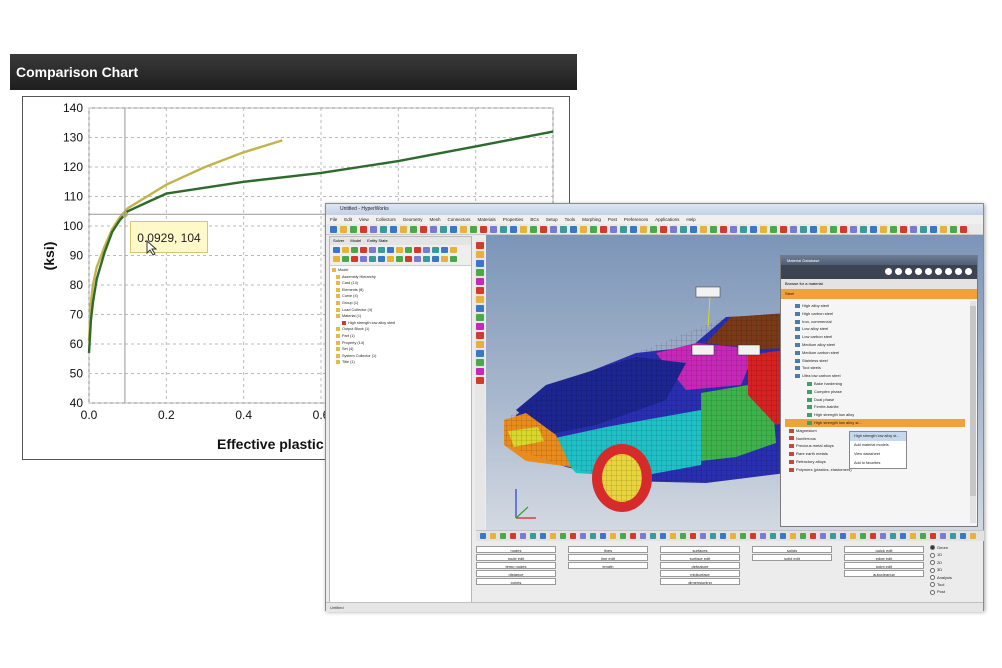  I want to click on tree-item: Material (1), so click(401, 316).